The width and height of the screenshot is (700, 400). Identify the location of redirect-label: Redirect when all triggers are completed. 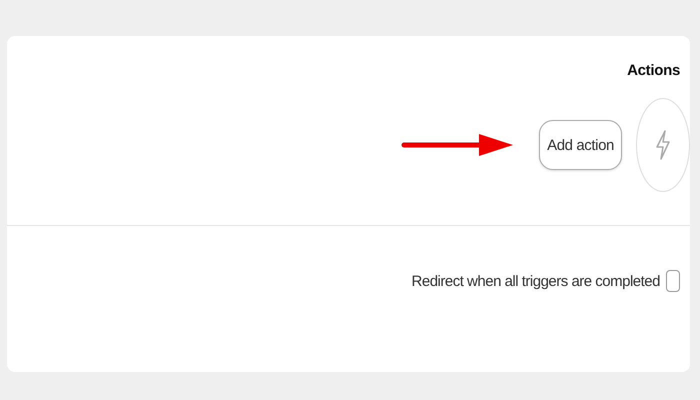
(536, 281).